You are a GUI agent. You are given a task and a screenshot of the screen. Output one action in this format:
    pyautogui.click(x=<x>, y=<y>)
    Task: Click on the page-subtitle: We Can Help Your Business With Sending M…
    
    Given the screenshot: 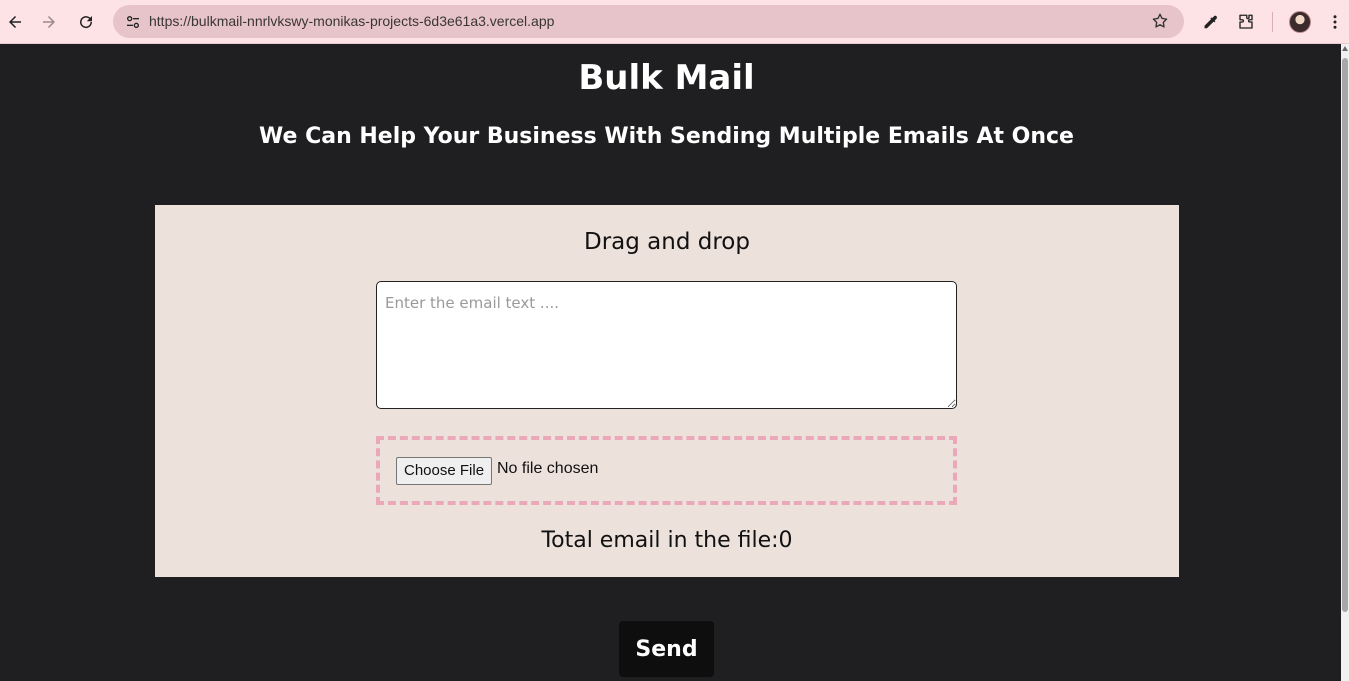 What is the action you would take?
    pyautogui.click(x=666, y=136)
    